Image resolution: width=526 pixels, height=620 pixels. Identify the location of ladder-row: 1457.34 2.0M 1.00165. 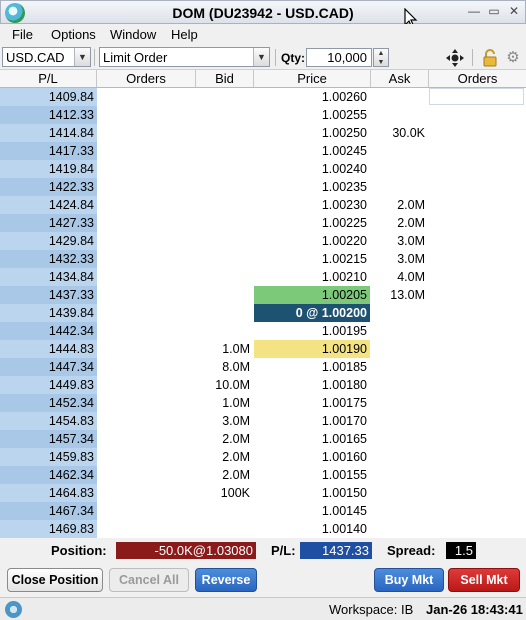
(263, 439).